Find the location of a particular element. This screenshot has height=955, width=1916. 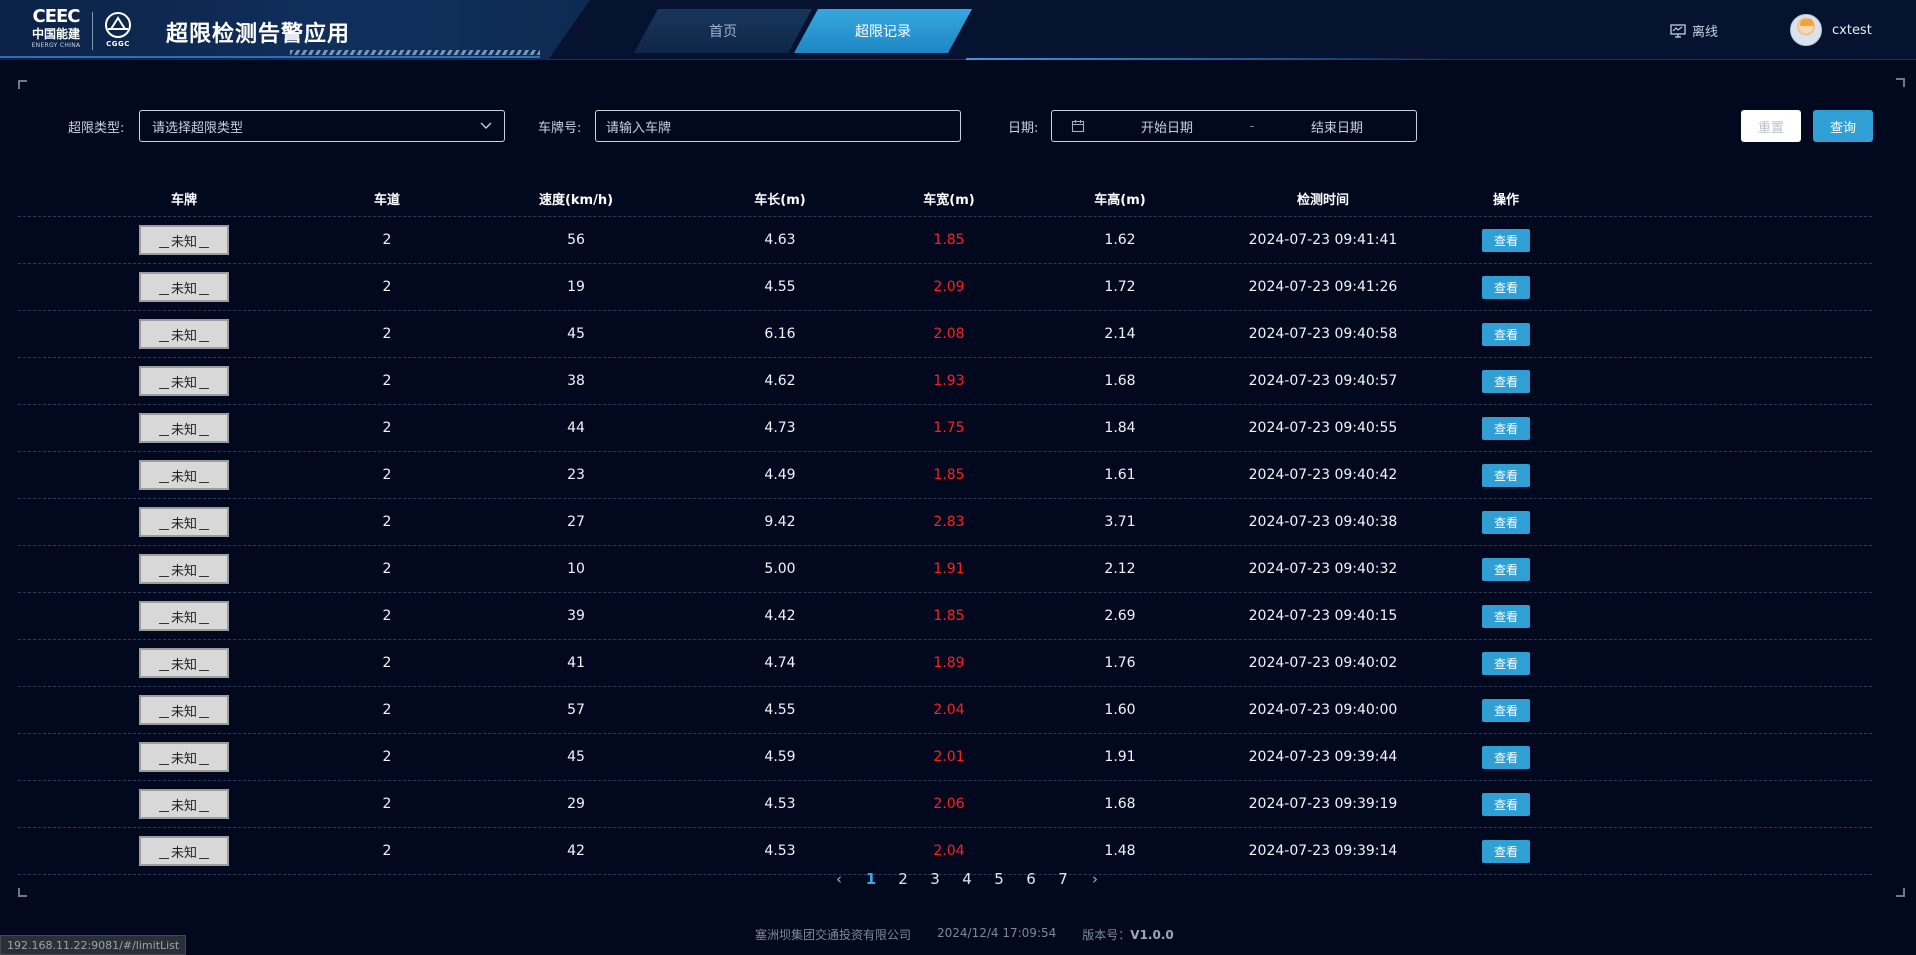

reset-button: 重置 is located at coordinates (1771, 126).